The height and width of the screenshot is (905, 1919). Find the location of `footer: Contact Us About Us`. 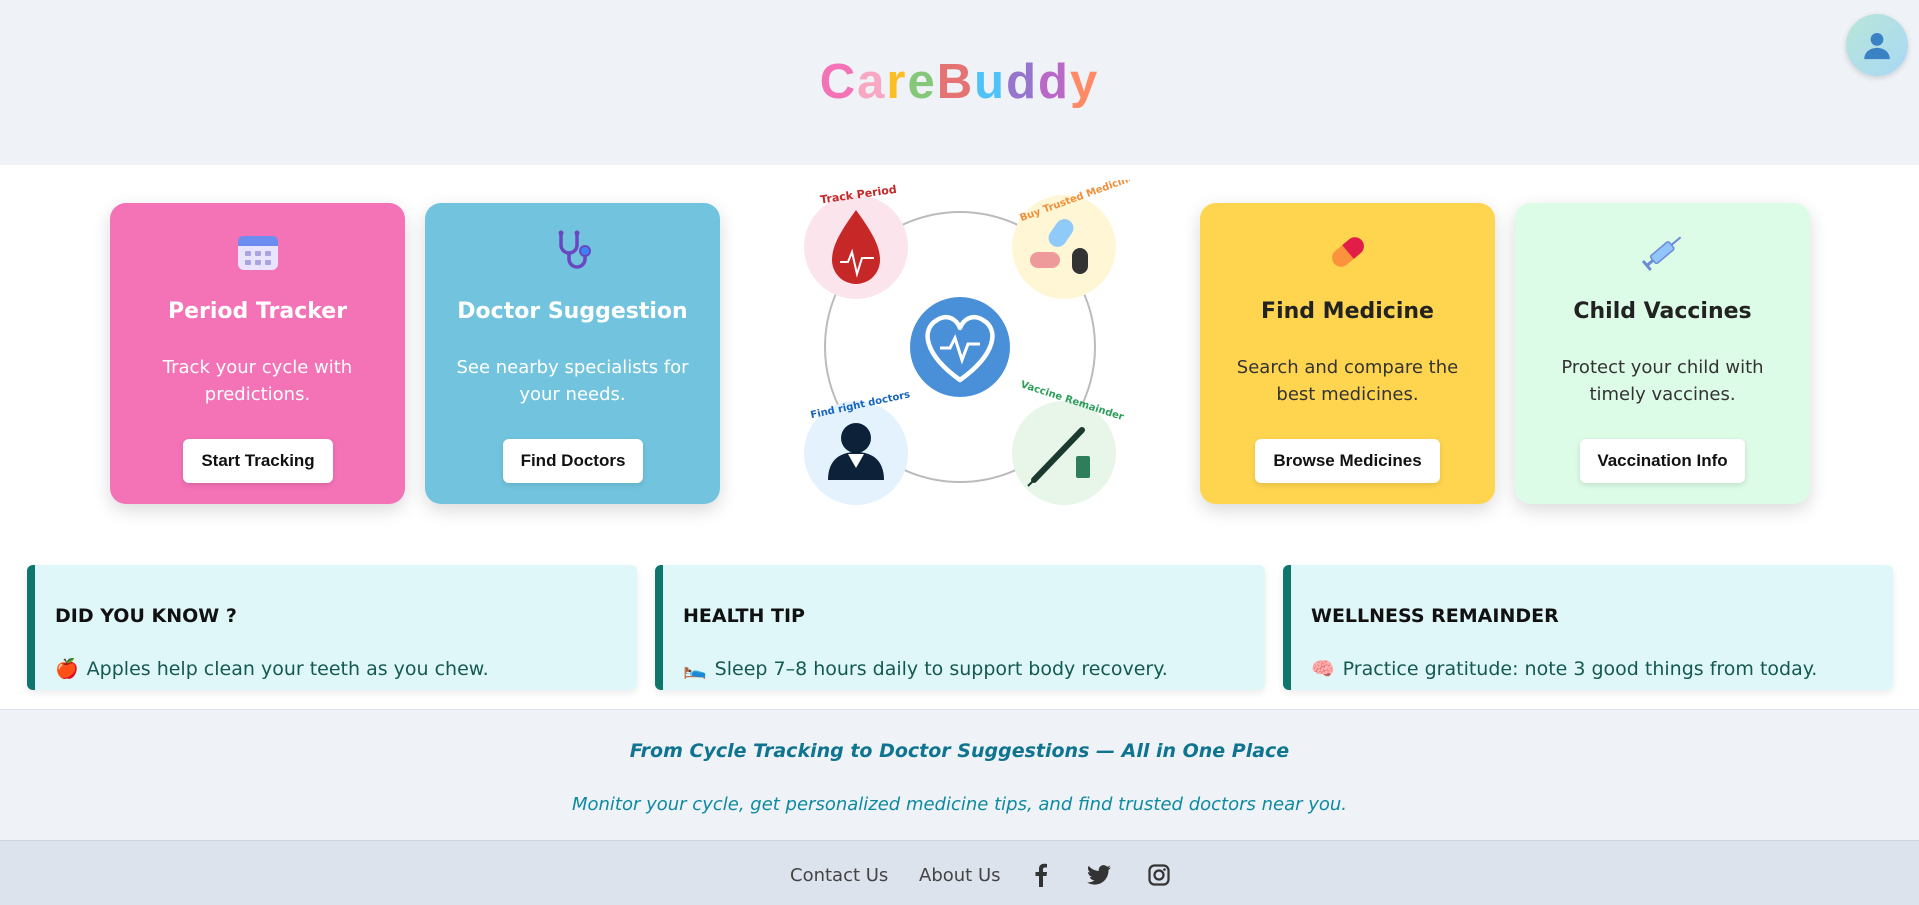

footer: Contact Us About Us is located at coordinates (959, 872).